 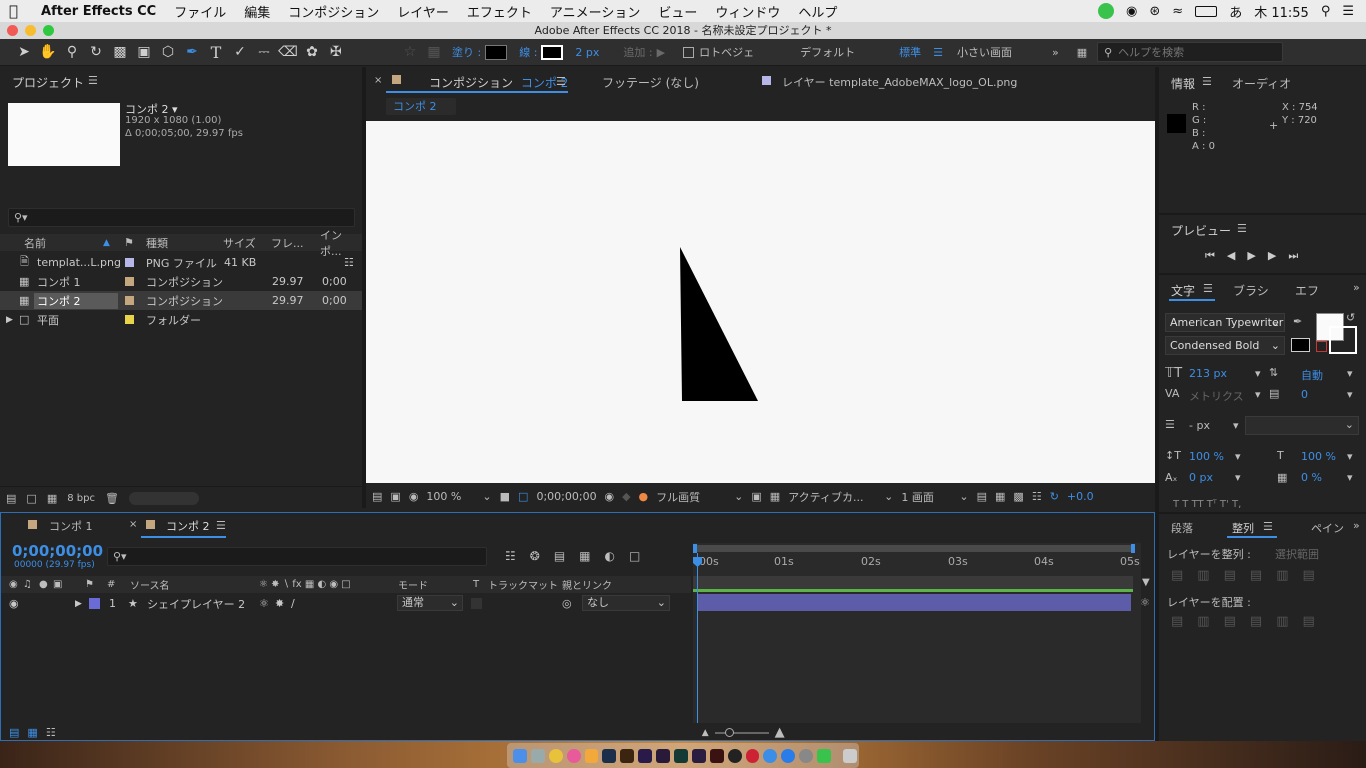 I want to click on align-tab: 整列, so click(x=1243, y=528).